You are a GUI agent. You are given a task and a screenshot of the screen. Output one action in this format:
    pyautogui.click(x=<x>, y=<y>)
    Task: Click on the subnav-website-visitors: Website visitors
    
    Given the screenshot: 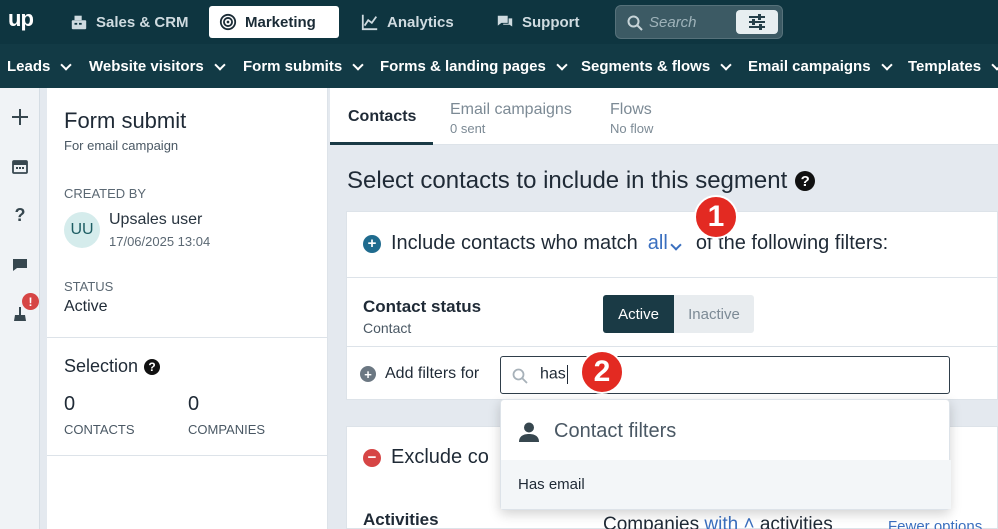 What is the action you would take?
    pyautogui.click(x=157, y=66)
    